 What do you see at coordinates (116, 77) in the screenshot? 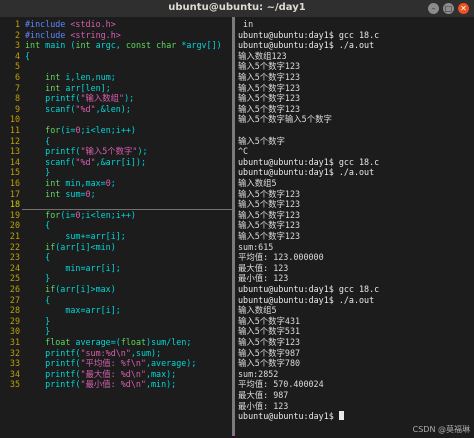
I see `code-line: 6 int i,len,num;` at bounding box center [116, 77].